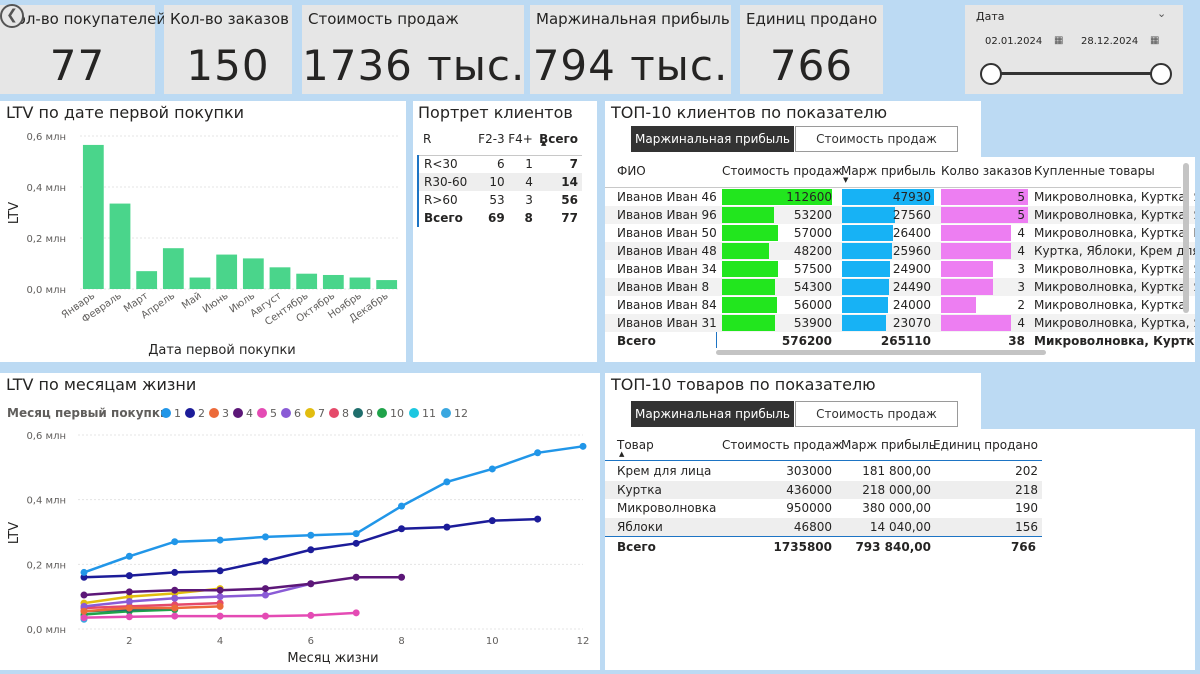 The width and height of the screenshot is (1200, 674). Describe the element at coordinates (147, 280) in the screenshot. I see `bar-Март` at that location.